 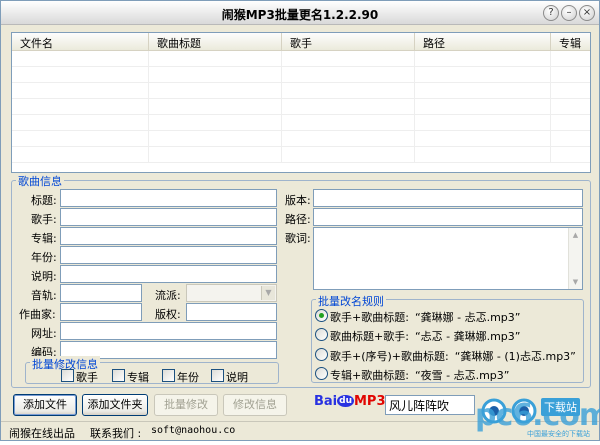 I want to click on description-input, so click(x=168, y=274).